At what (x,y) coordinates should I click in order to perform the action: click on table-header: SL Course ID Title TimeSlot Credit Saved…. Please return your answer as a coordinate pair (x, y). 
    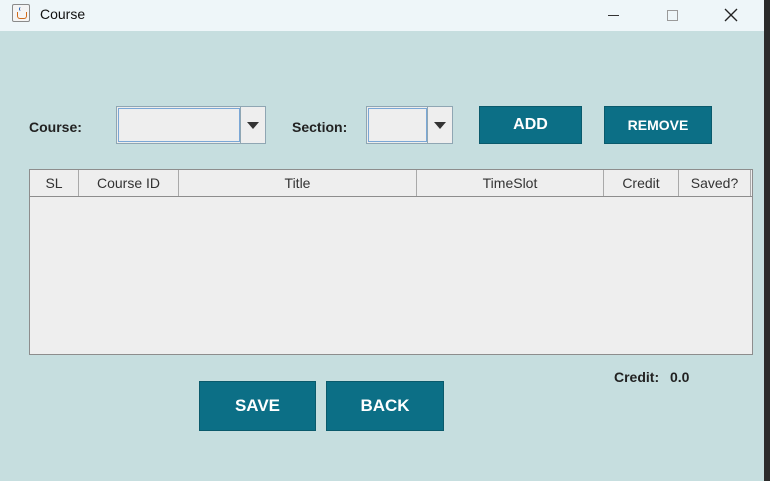
    Looking at the image, I should click on (391, 183).